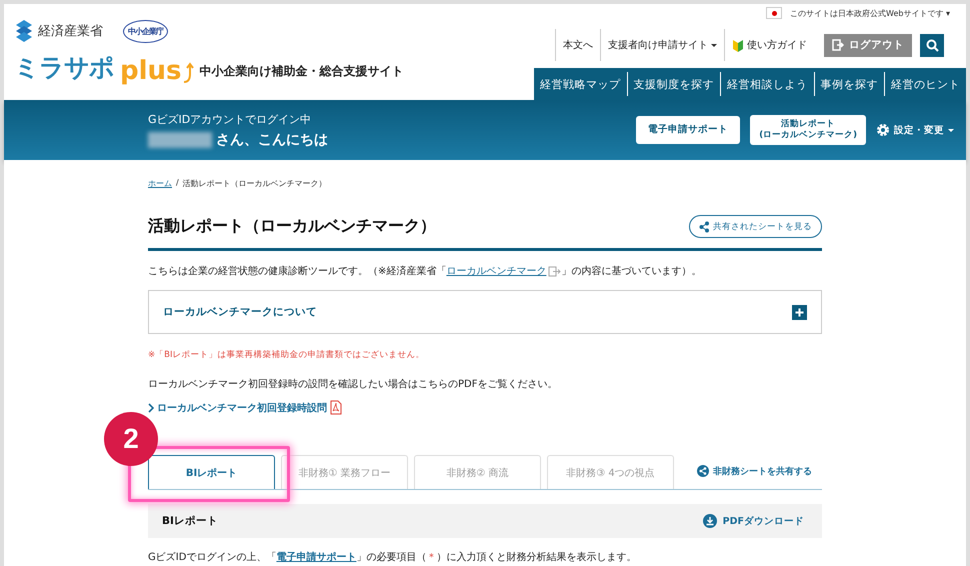 The image size is (970, 566). What do you see at coordinates (808, 130) in the screenshot?
I see `header-button: 活動レポート (ローカルベンチマーク)` at bounding box center [808, 130].